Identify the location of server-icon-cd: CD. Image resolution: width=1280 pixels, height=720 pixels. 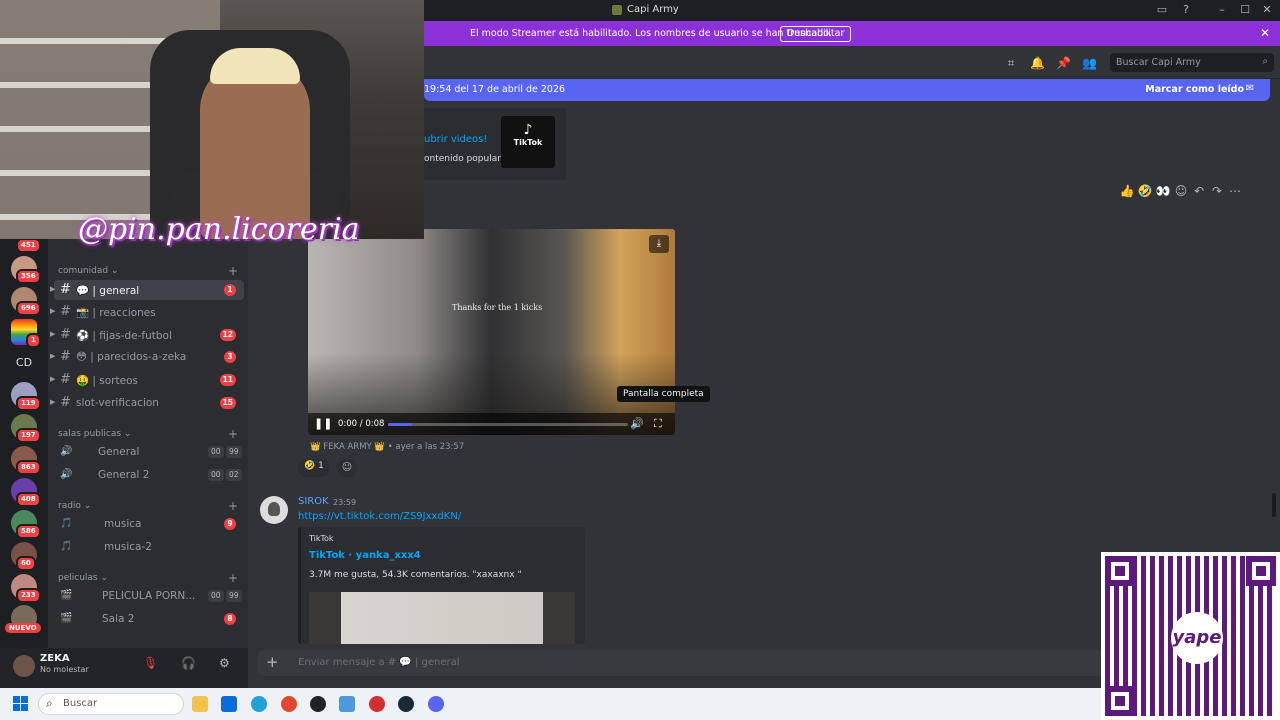
(24, 363).